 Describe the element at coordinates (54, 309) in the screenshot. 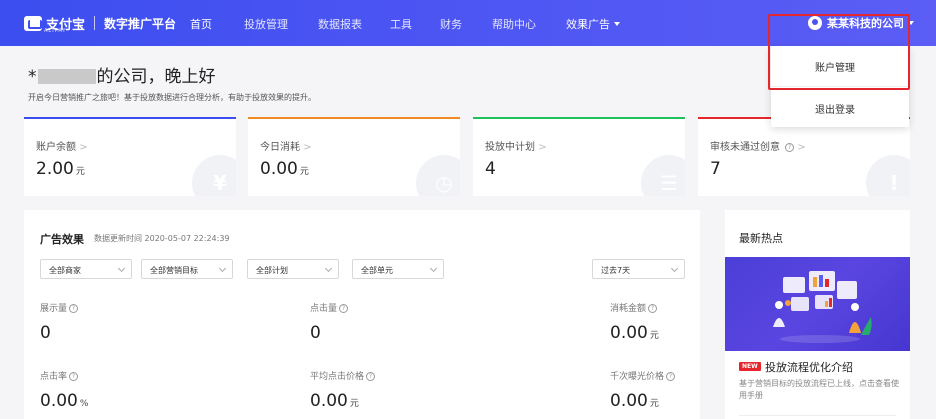

I see `metric-label-text: 展示量` at that location.